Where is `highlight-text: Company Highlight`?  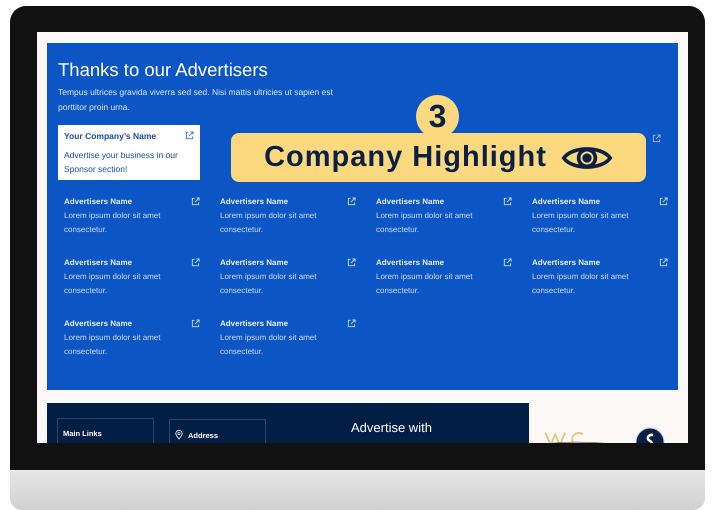
highlight-text: Company Highlight is located at coordinates (405, 157).